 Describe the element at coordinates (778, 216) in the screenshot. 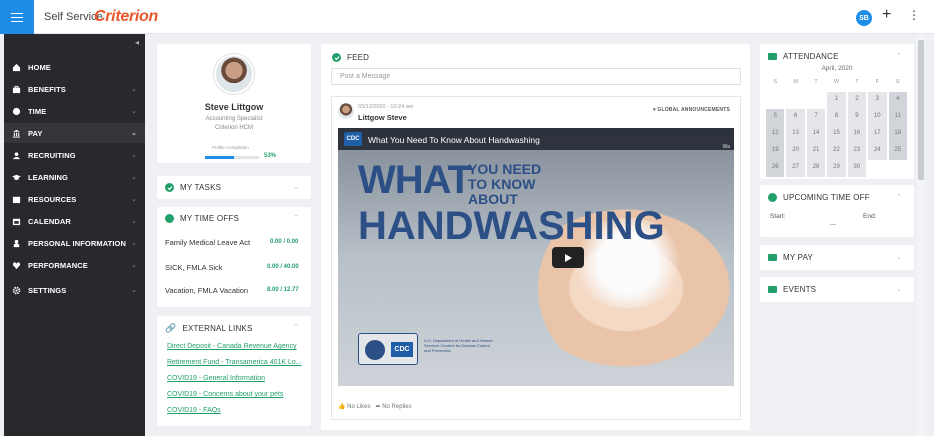

I see `start-label: Start:` at that location.